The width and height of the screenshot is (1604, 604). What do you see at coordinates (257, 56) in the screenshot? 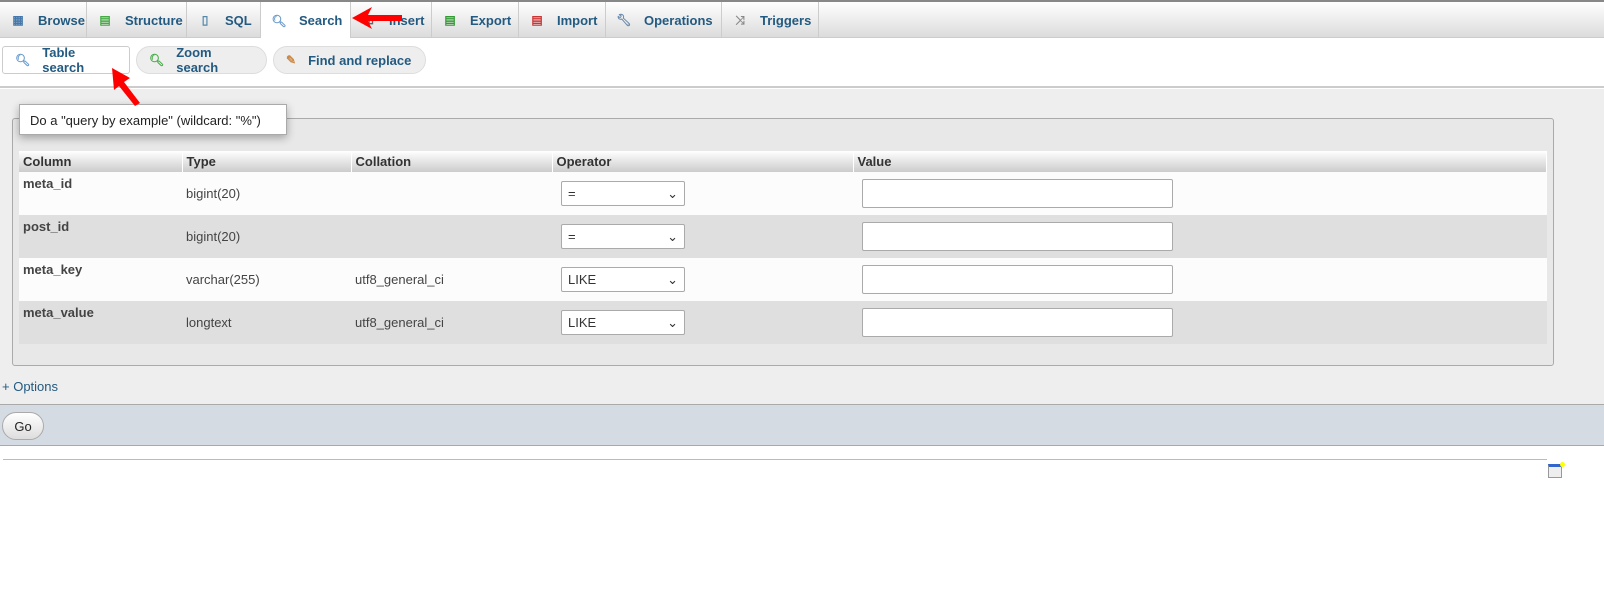
I see `annotation-arrows` at bounding box center [257, 56].